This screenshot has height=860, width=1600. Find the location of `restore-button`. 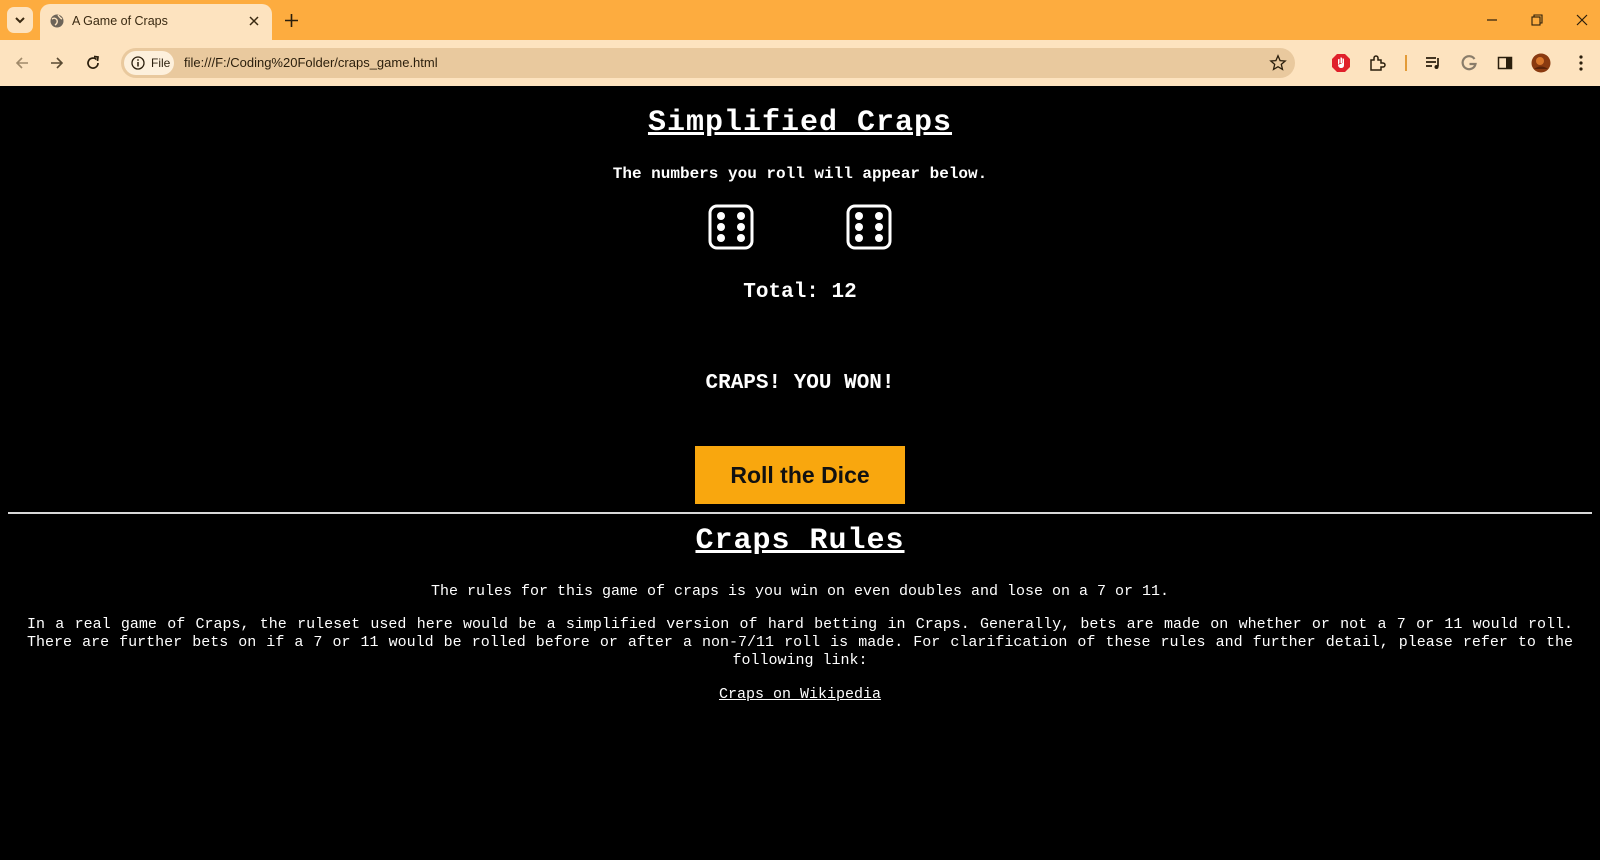

restore-button is located at coordinates (1537, 20).